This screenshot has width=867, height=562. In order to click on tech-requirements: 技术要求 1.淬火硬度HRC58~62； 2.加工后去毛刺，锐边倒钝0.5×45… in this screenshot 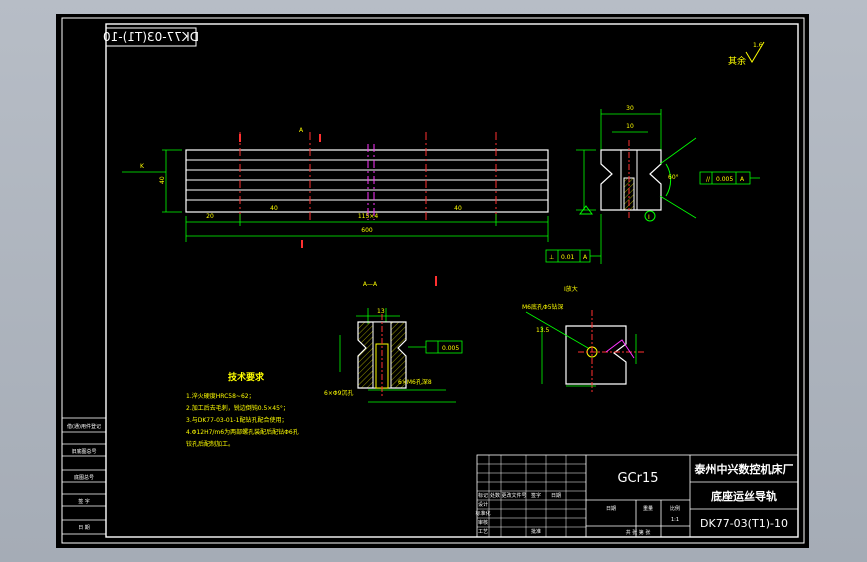, I will do `click(242, 409)`.